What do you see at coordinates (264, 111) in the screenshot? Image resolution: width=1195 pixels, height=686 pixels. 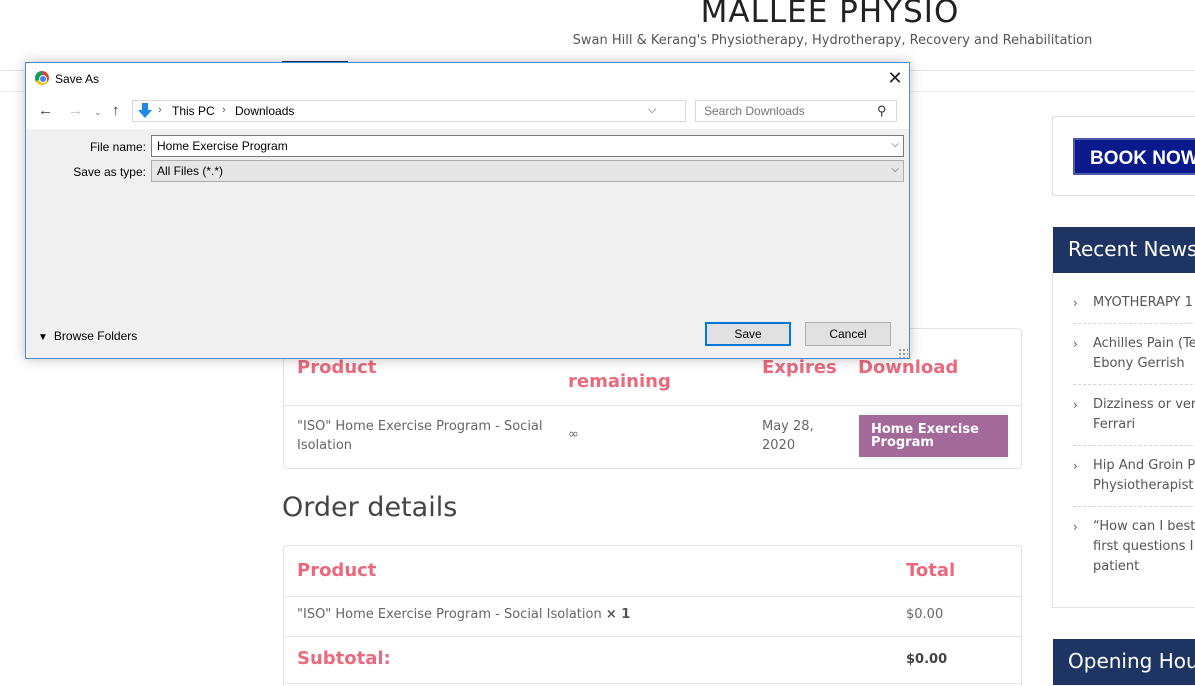 I see `breadcrumb-downloads: Downloads` at bounding box center [264, 111].